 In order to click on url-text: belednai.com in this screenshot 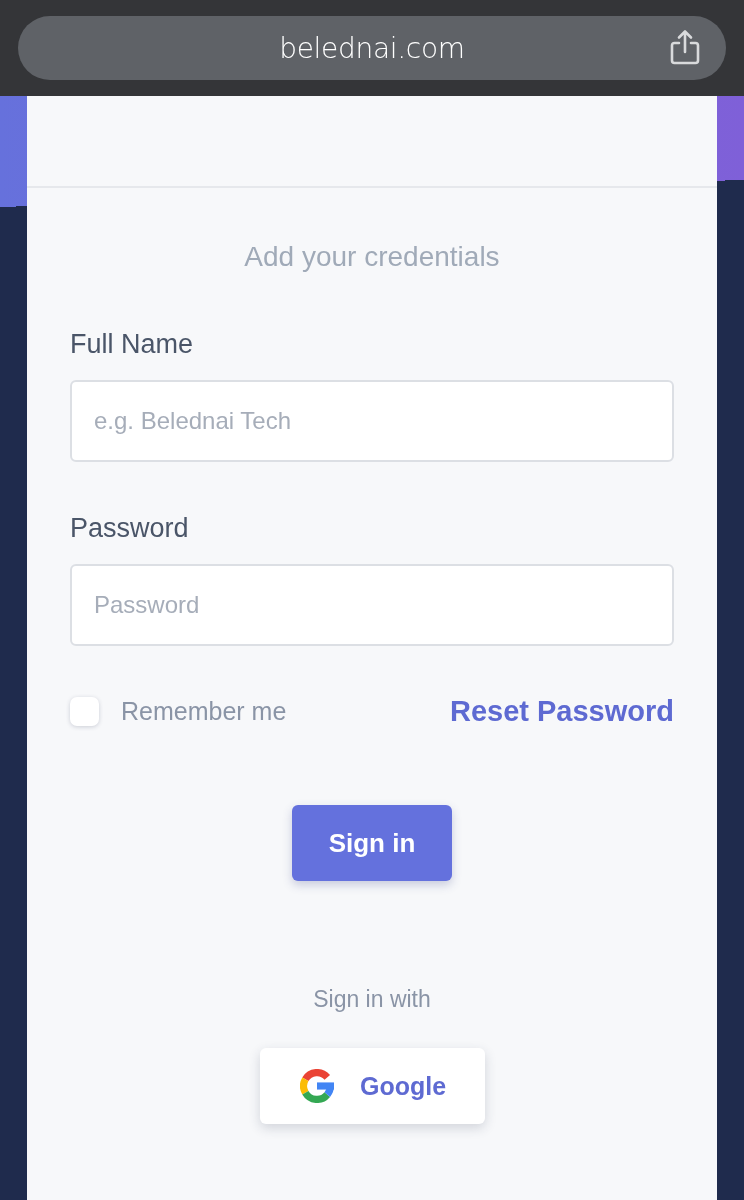, I will do `click(372, 48)`.